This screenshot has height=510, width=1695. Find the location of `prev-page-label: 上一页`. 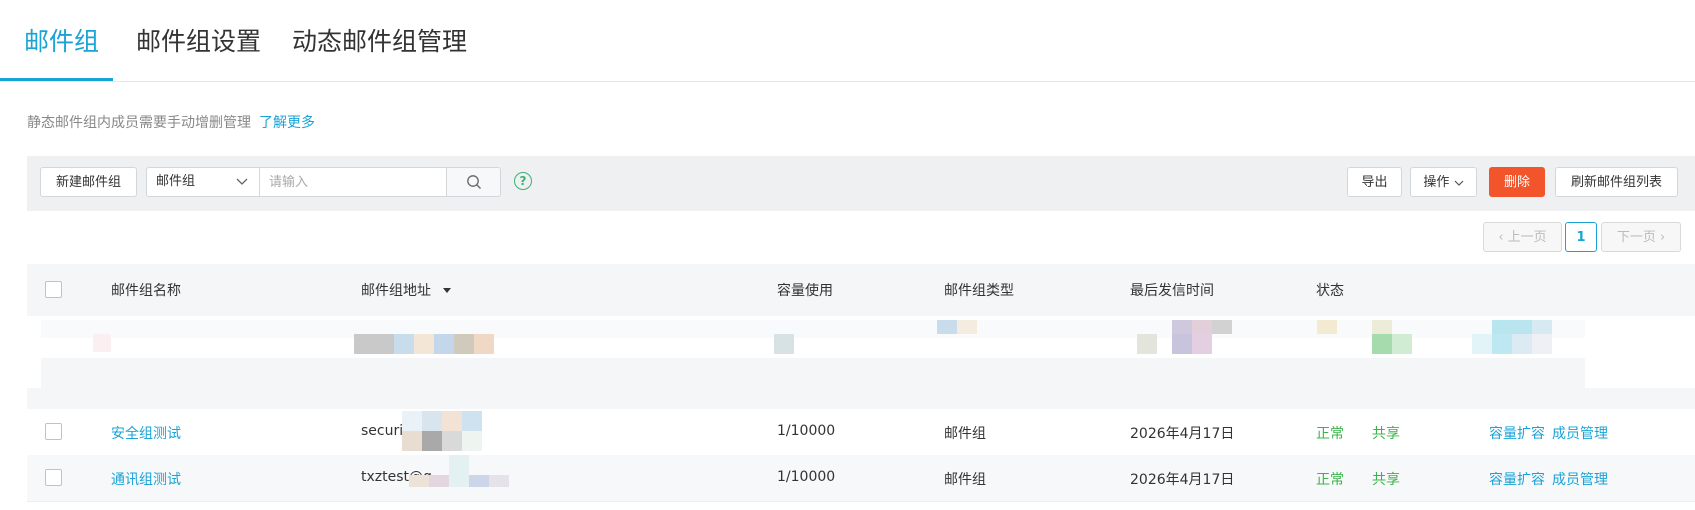

prev-page-label: 上一页 is located at coordinates (1527, 237).